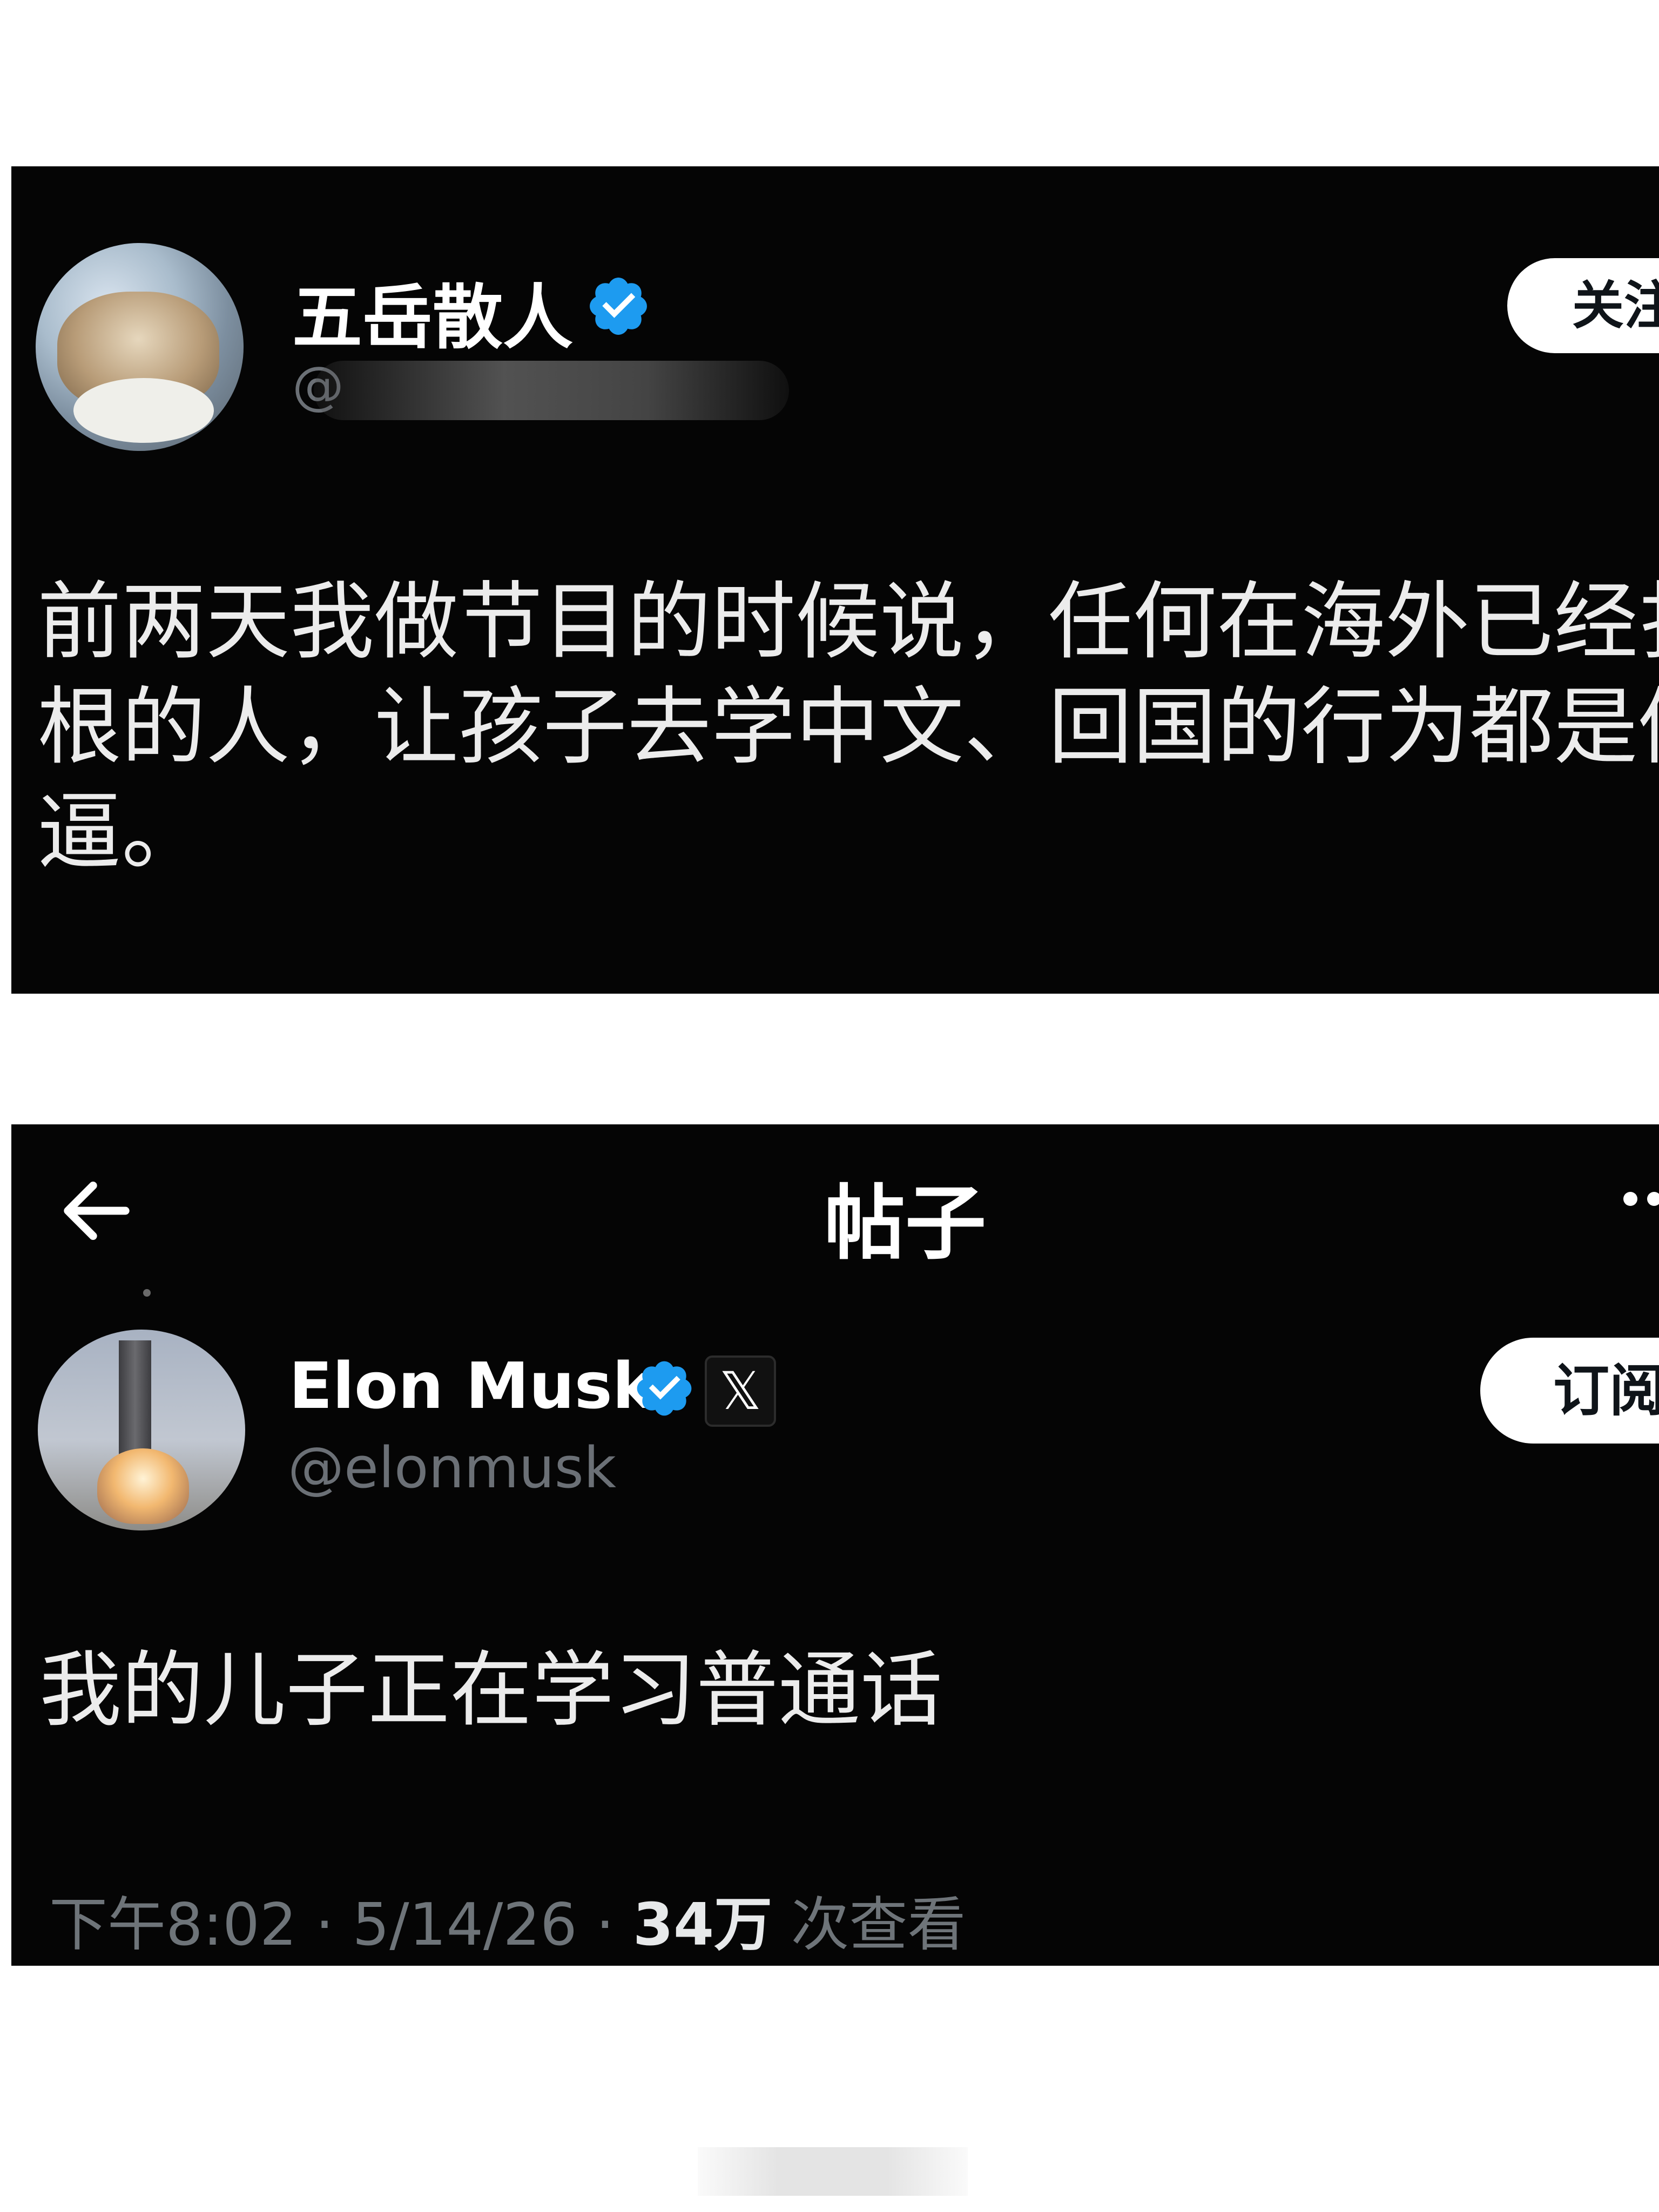 Image resolution: width=1659 pixels, height=2212 pixels. I want to click on decorative-dot, so click(147, 1293).